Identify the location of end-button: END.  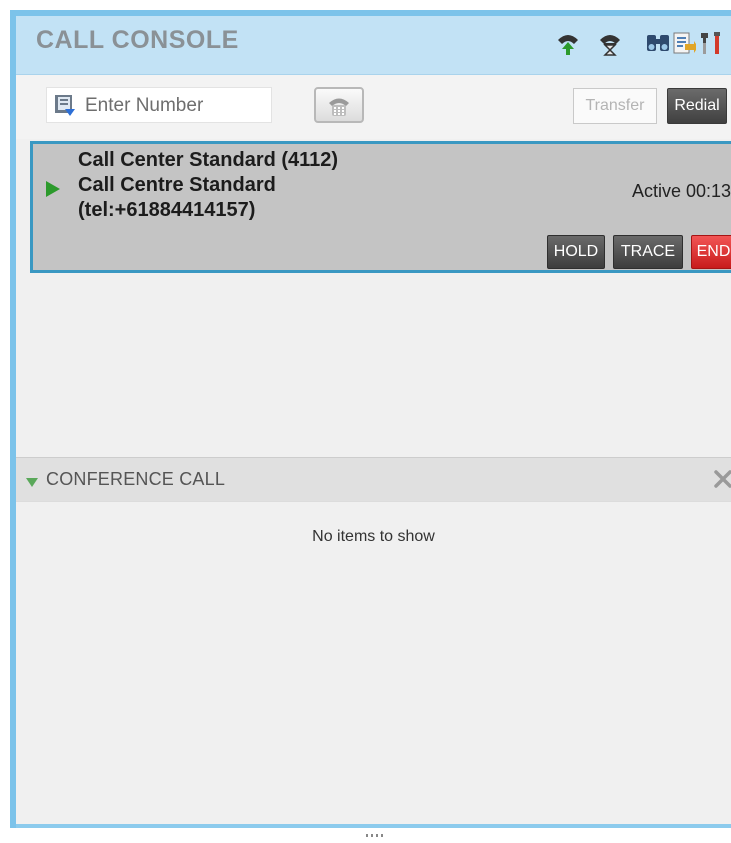
(711, 252).